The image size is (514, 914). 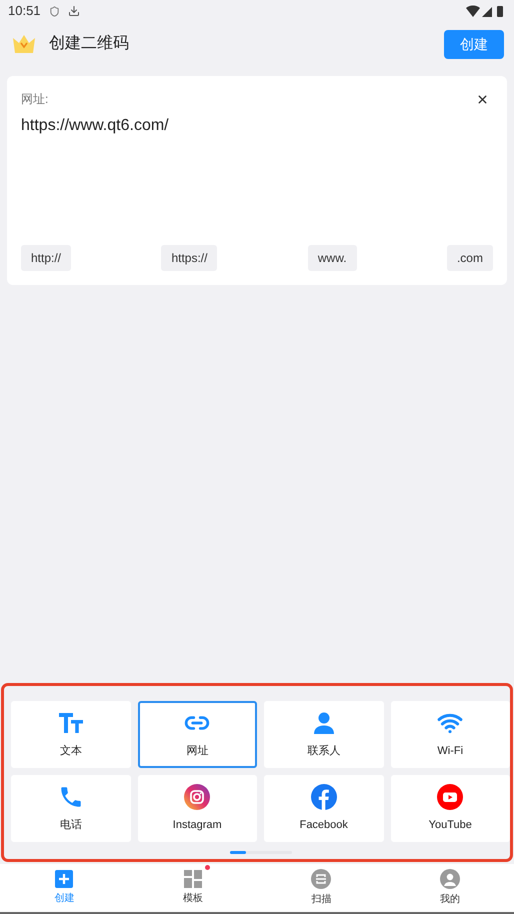 I want to click on prefix-chip: www., so click(x=332, y=258).